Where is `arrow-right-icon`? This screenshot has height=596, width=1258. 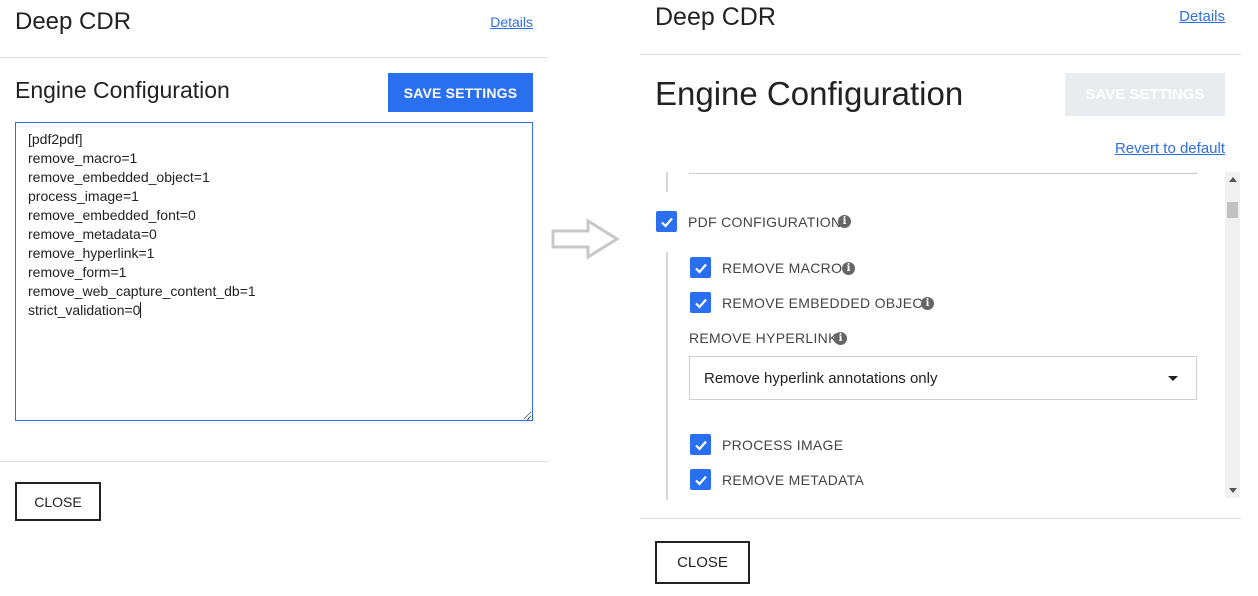 arrow-right-icon is located at coordinates (585, 239).